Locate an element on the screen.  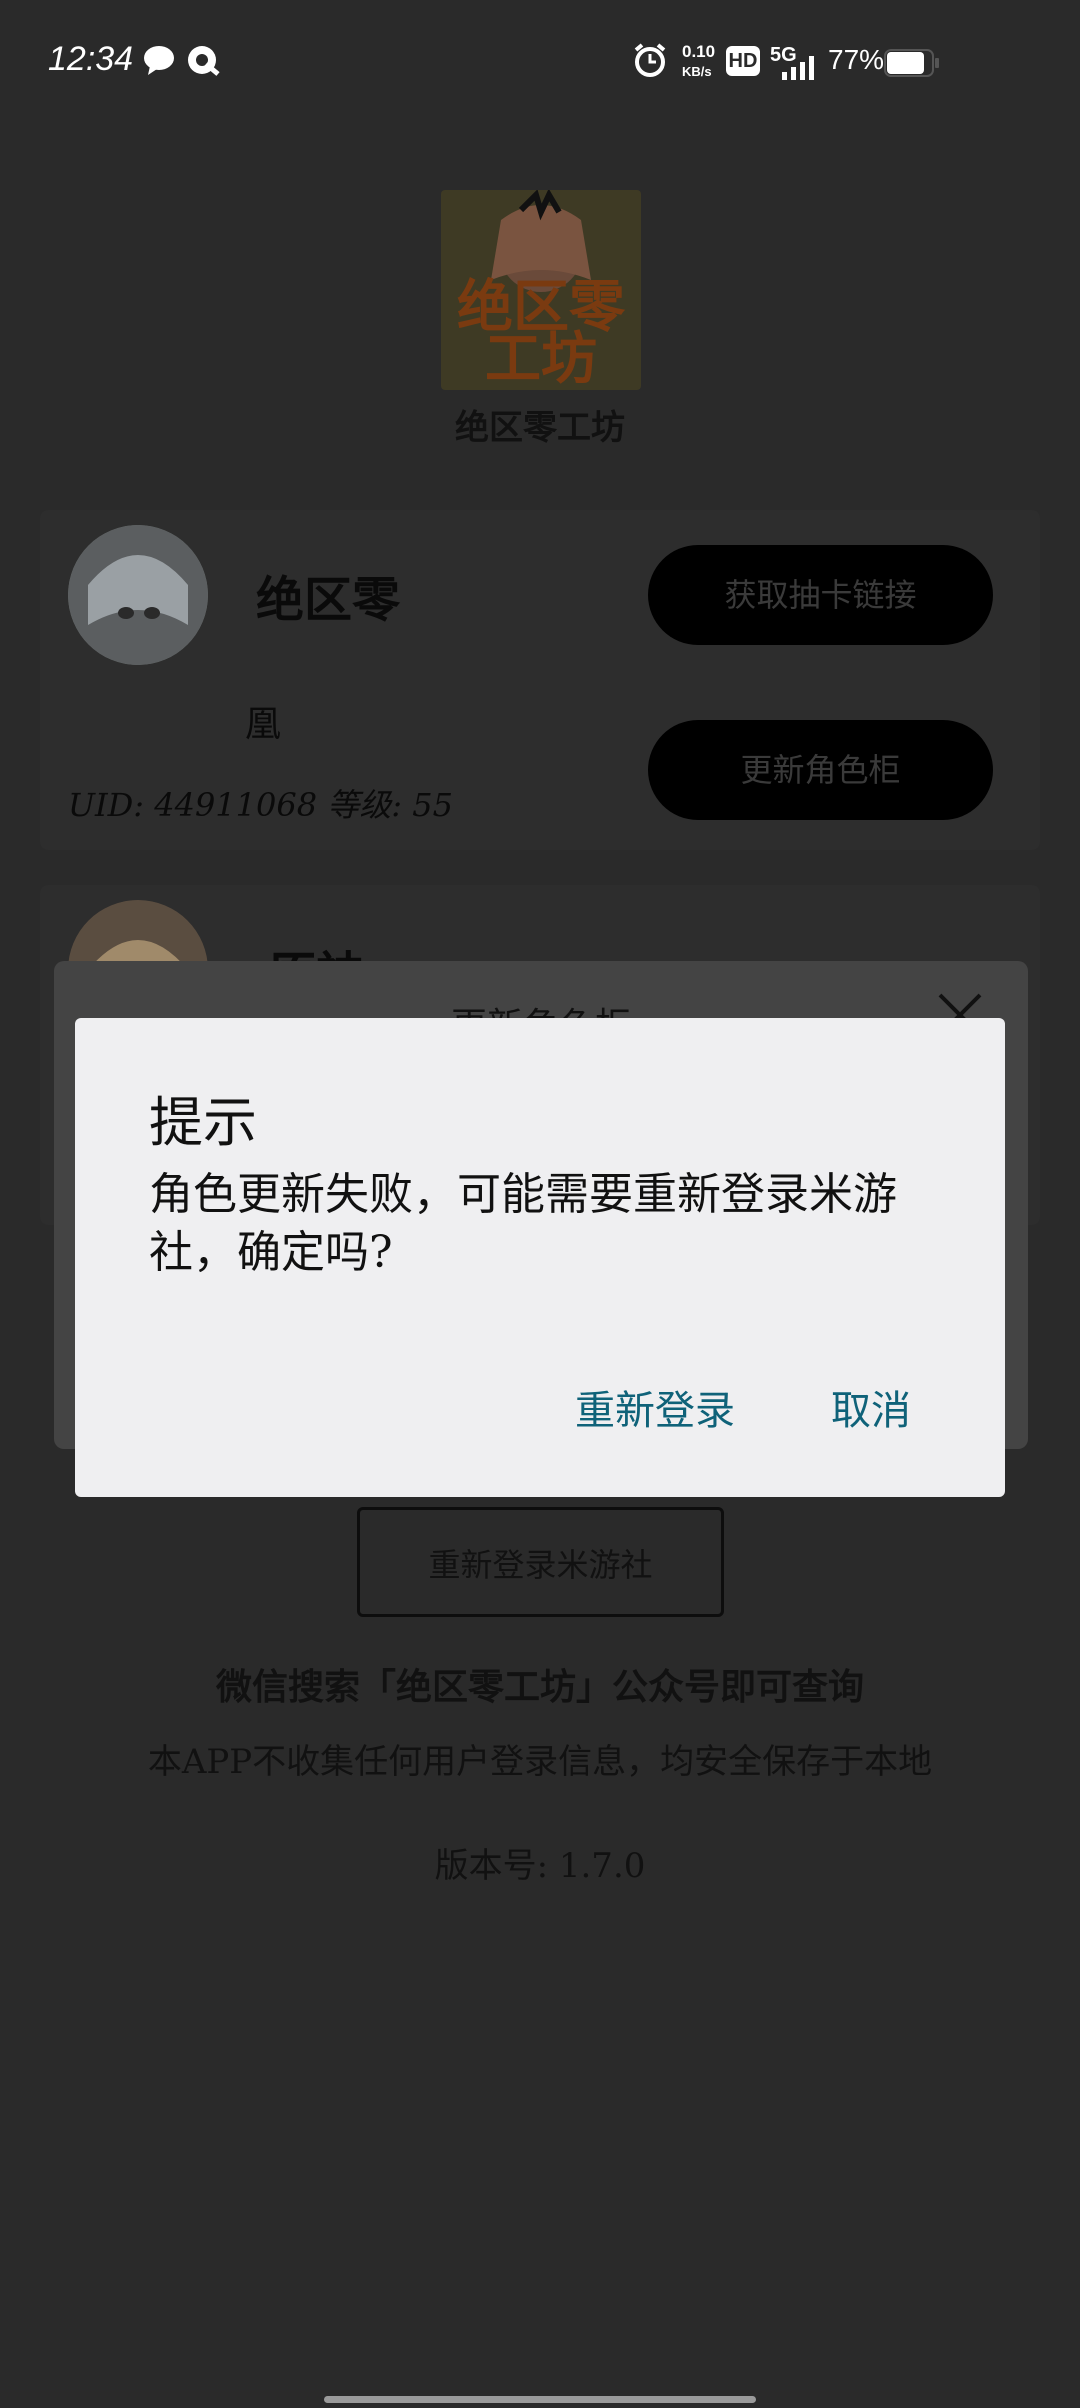
relogin-confirm-button: 重新登录 is located at coordinates (655, 1407).